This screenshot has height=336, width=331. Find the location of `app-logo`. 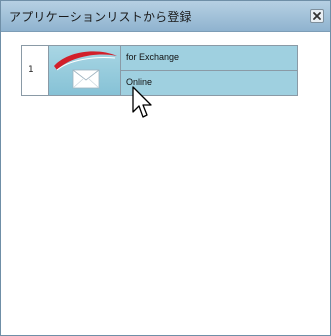

app-logo is located at coordinates (85, 70).